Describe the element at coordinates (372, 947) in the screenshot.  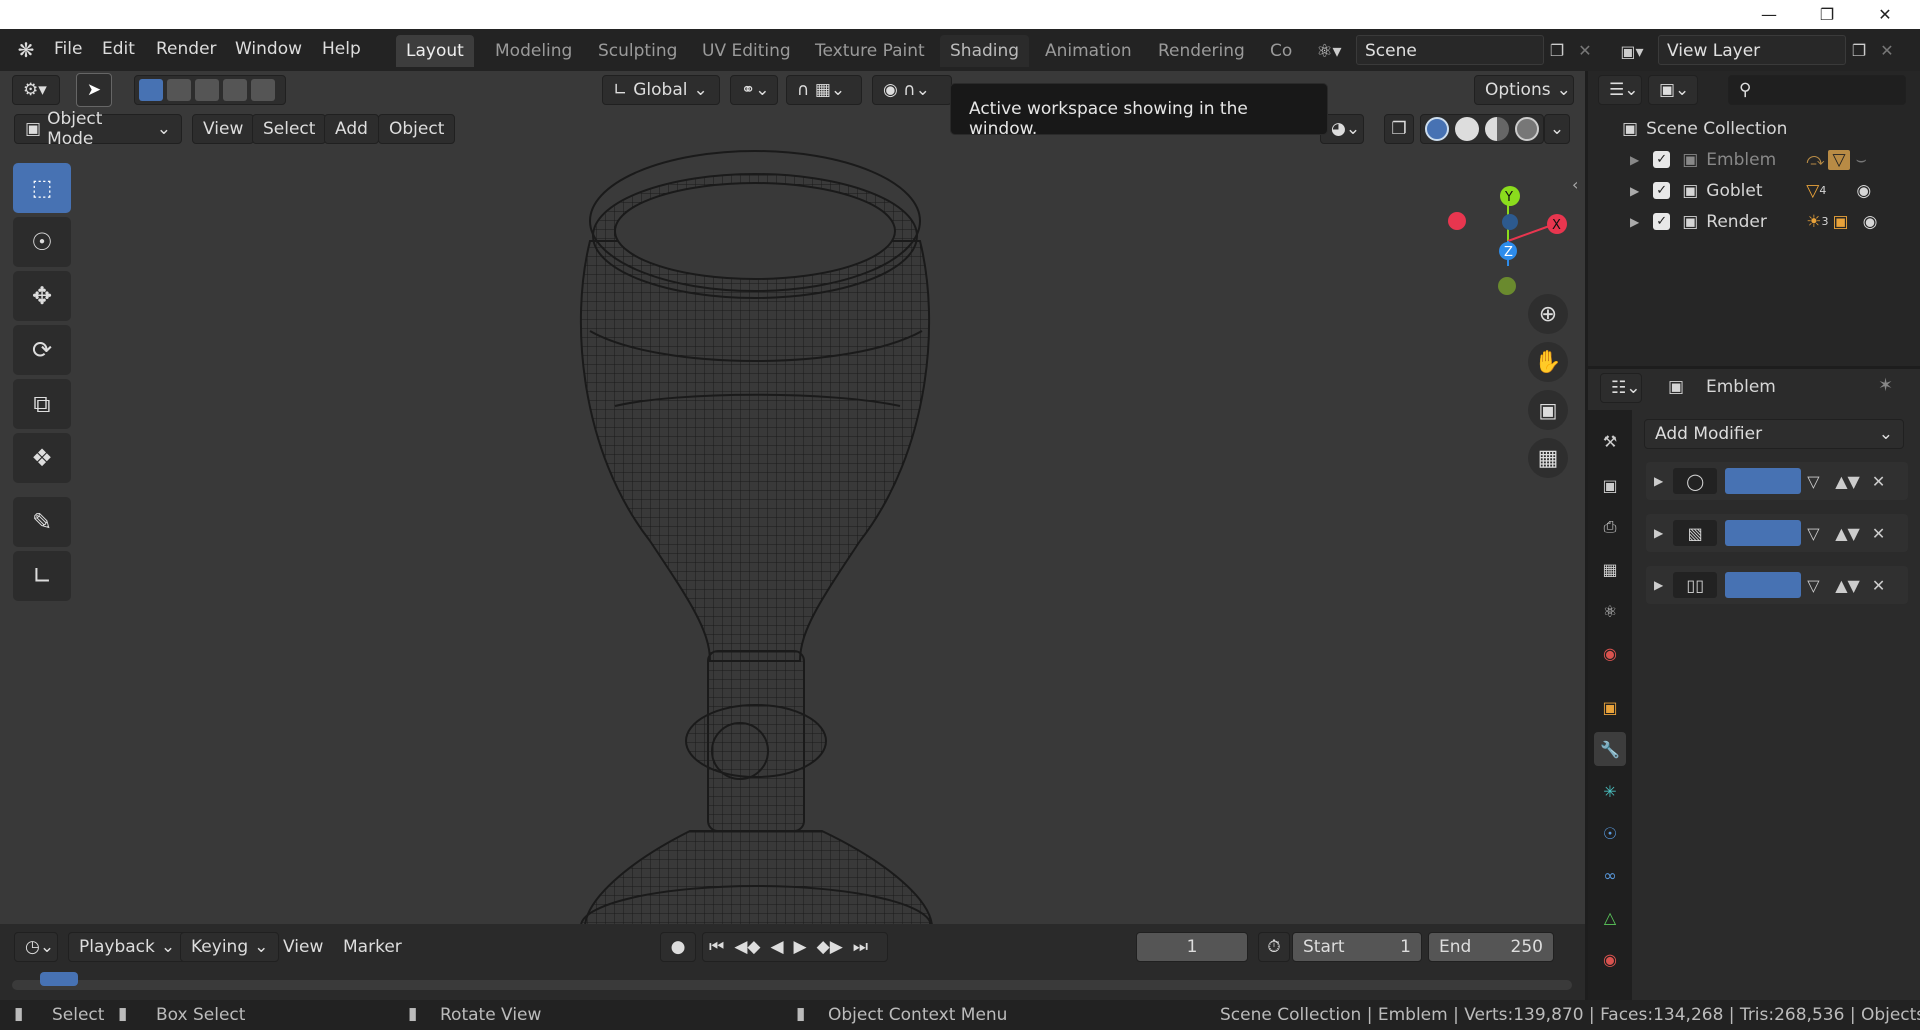
I see `timeline-marker-menu: Marker` at that location.